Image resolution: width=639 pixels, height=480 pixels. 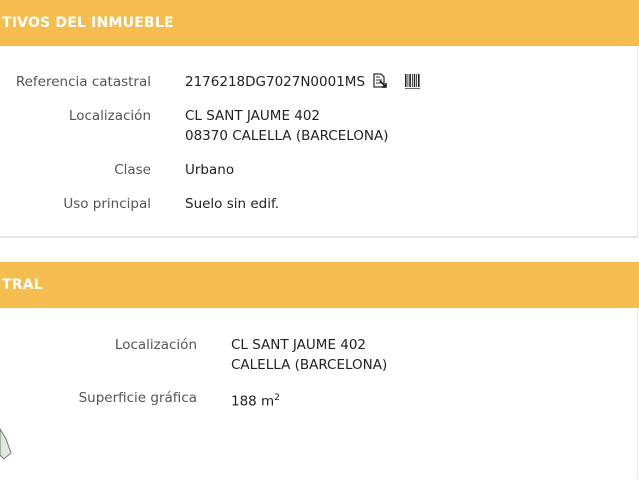 I want to click on superficie-grafica-label: Superficie gráfica, so click(x=137, y=398).